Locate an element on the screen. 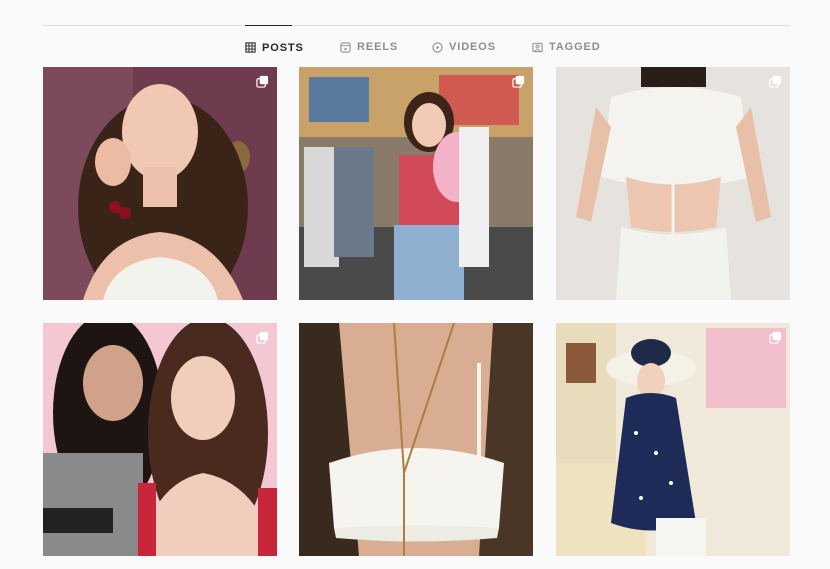 This screenshot has height=569, width=830. tab-tagged: TAGGED is located at coordinates (566, 47).